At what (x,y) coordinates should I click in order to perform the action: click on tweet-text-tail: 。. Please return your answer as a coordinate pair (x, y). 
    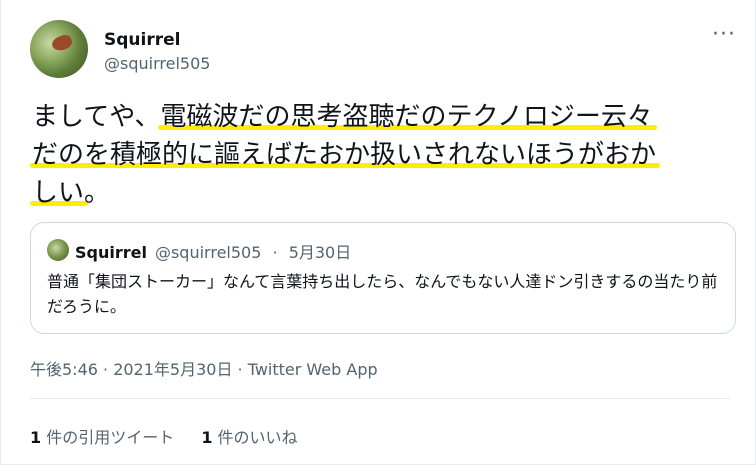
    Looking at the image, I should click on (97, 193).